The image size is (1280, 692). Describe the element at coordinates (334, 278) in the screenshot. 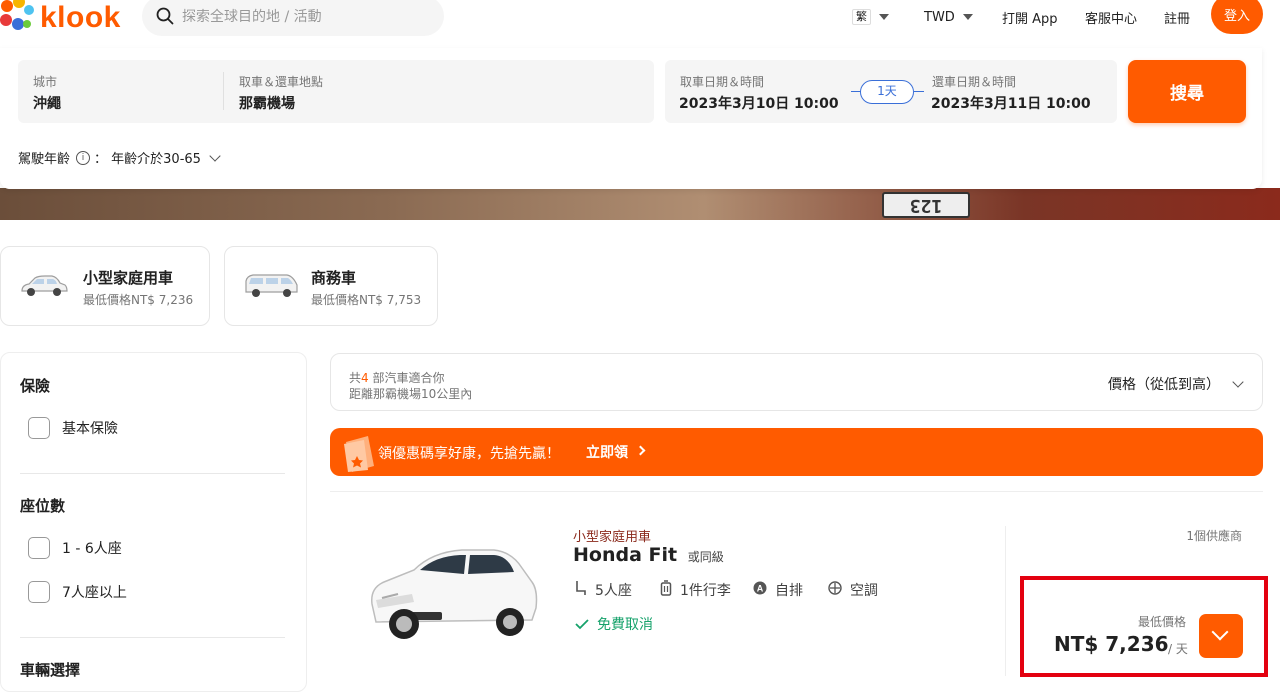

I see `category-title: 商務車` at that location.